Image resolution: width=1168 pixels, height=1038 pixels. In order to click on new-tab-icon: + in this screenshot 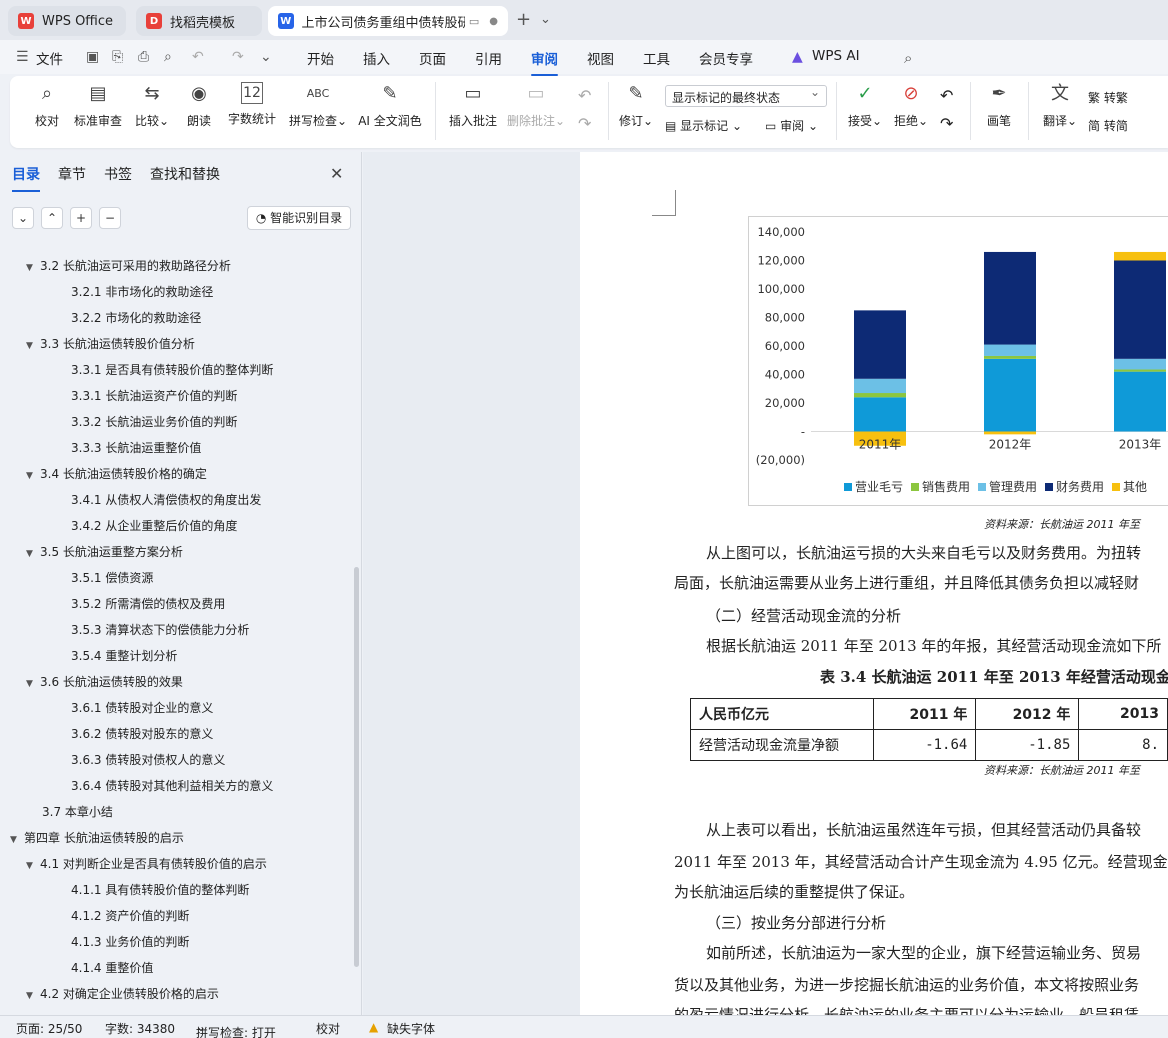, I will do `click(523, 19)`.